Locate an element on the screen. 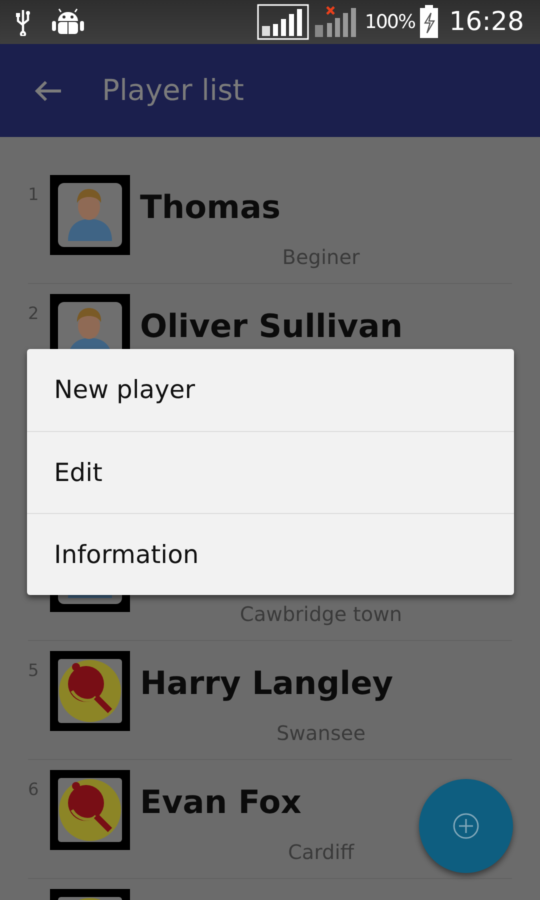 This screenshot has height=900, width=540. android-icon is located at coordinates (68, 22).